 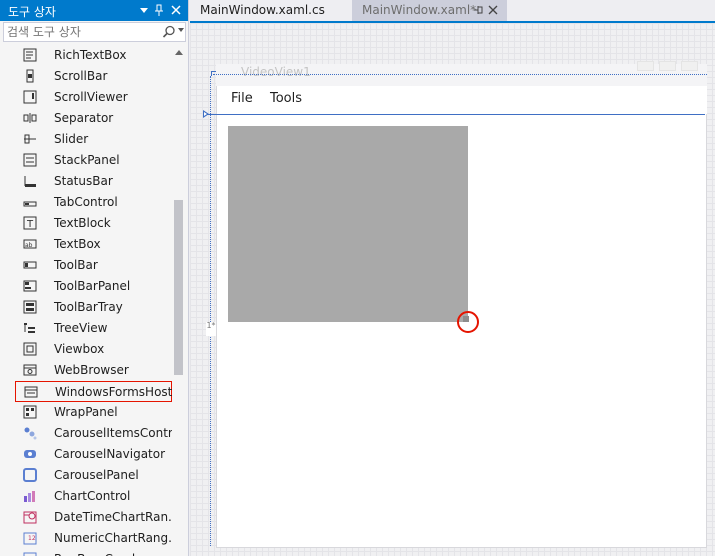 I want to click on toolbox-item-label: R....B..., C.....l, so click(x=94, y=554).